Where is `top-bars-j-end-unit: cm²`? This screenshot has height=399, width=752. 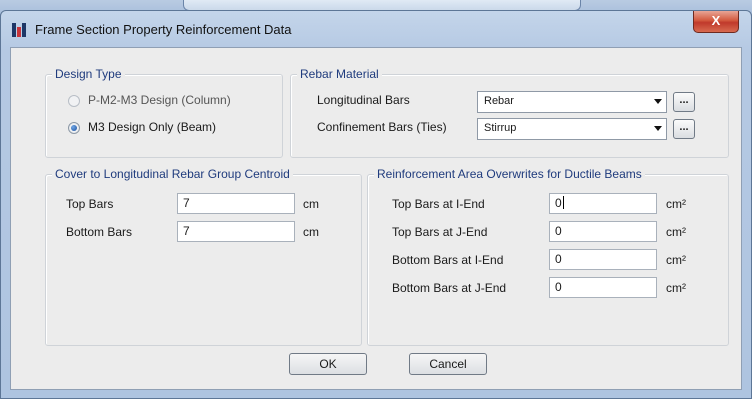
top-bars-j-end-unit: cm² is located at coordinates (676, 232).